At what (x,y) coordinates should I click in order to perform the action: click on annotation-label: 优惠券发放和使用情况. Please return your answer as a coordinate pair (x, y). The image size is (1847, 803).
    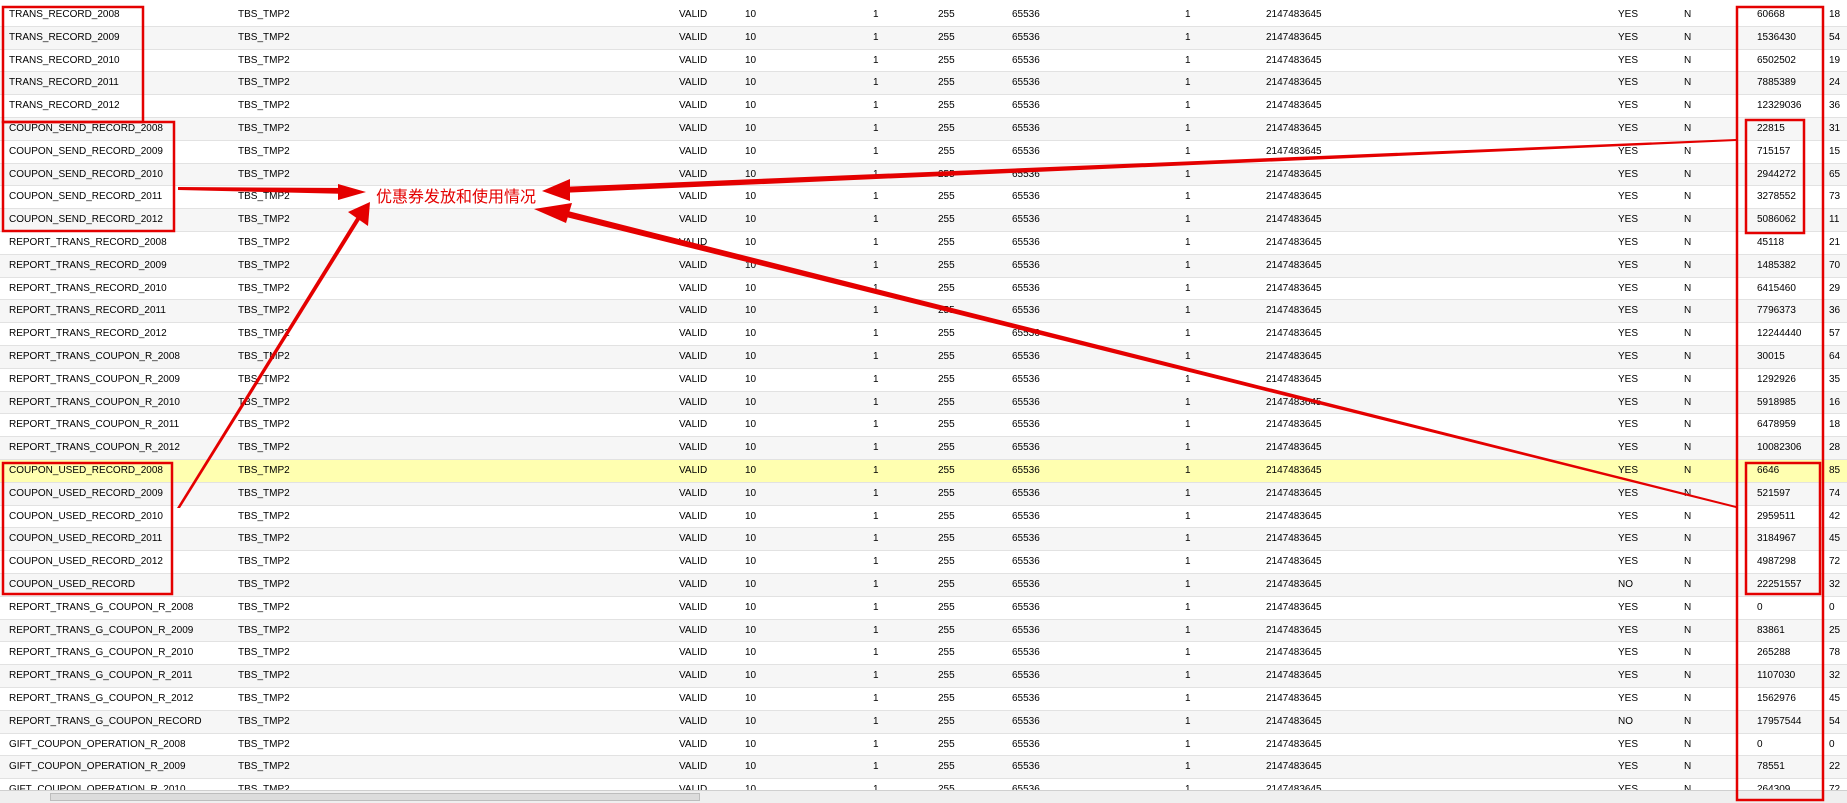
    Looking at the image, I should click on (456, 196).